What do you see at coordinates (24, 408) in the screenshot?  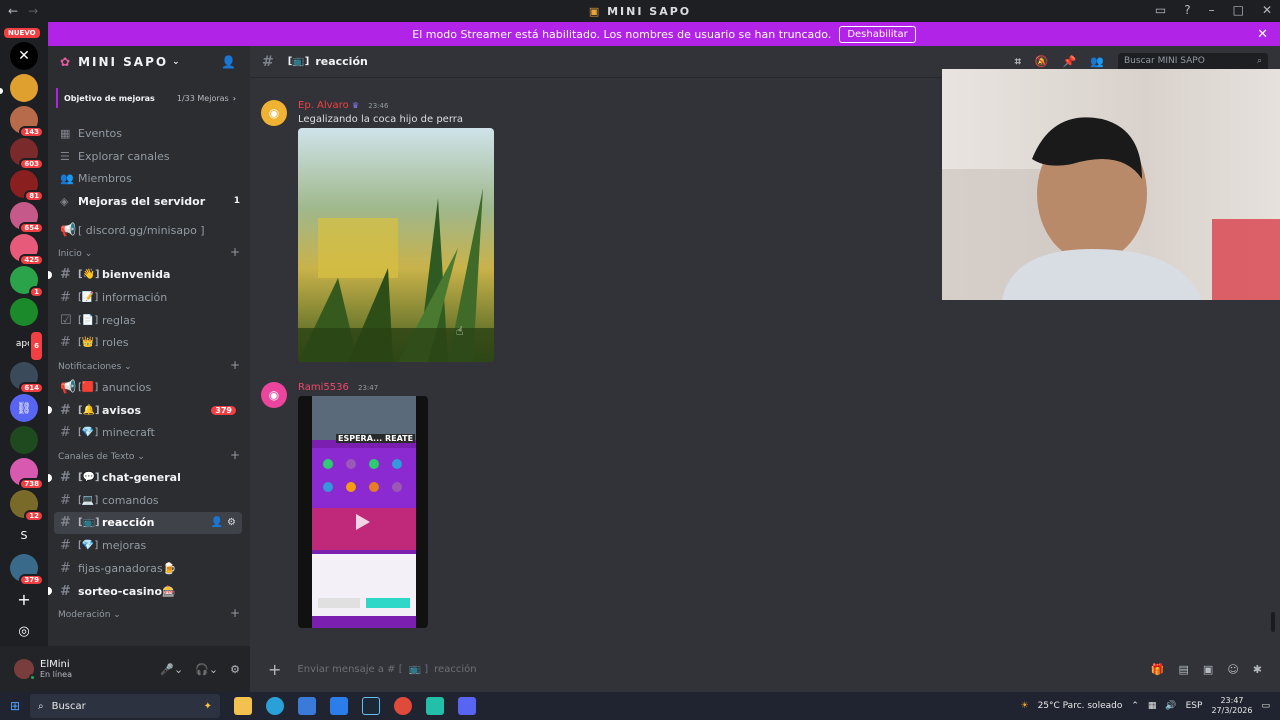 I see `server-icon-link: ⛓` at bounding box center [24, 408].